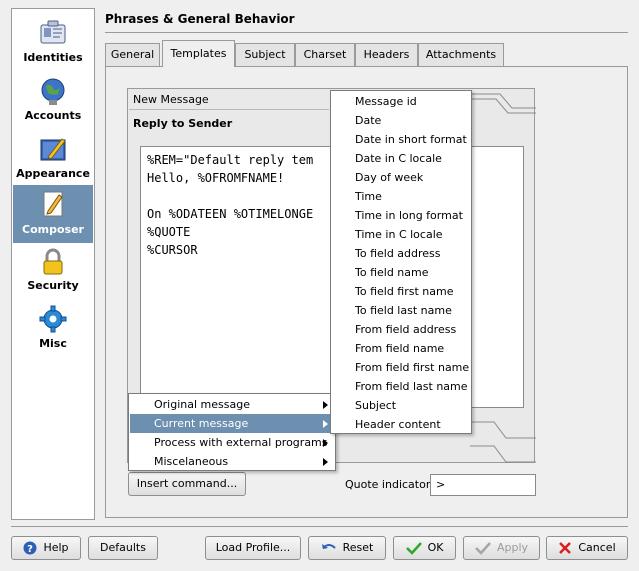  I want to click on submenu-item: Time, so click(401, 196).